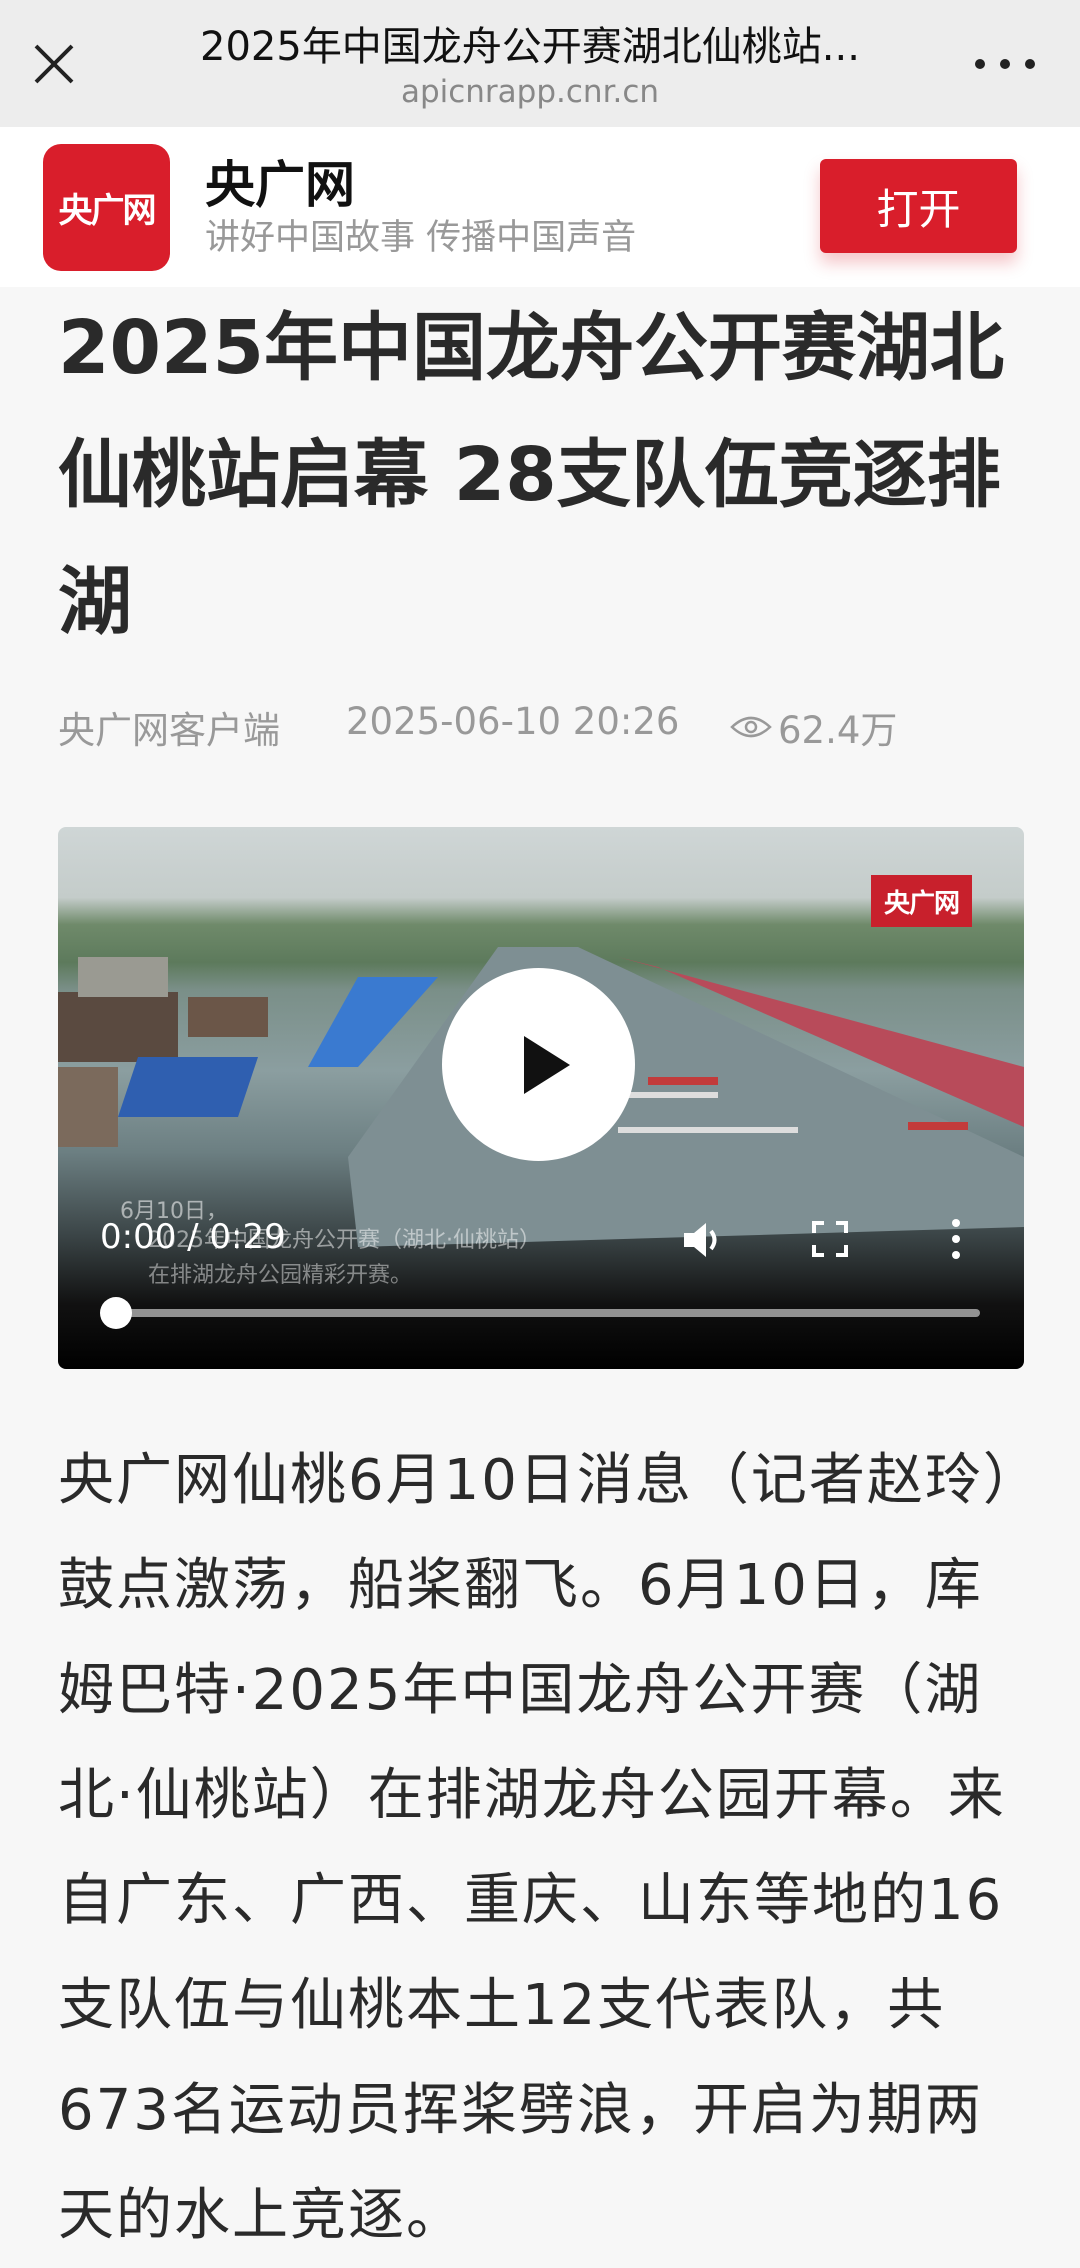 The width and height of the screenshot is (1080, 2268). Describe the element at coordinates (703, 1240) in the screenshot. I see `volume-icon` at that location.